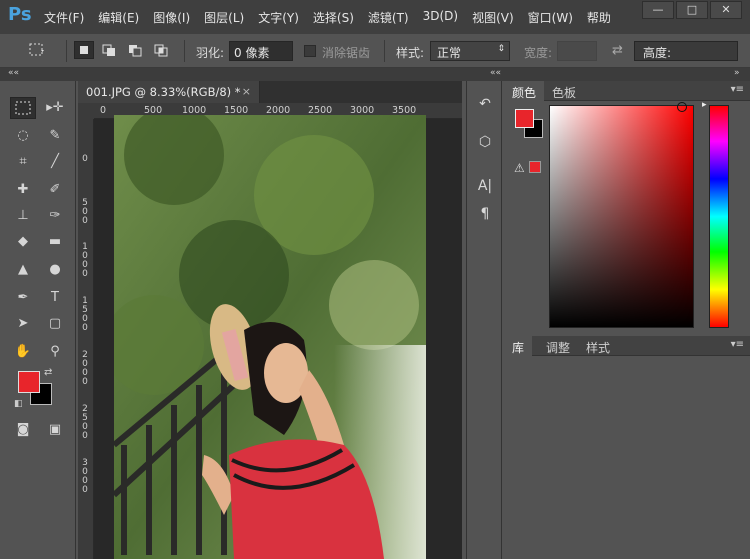  What do you see at coordinates (23, 162) in the screenshot?
I see `crop-tool-icon: ⌗` at bounding box center [23, 162].